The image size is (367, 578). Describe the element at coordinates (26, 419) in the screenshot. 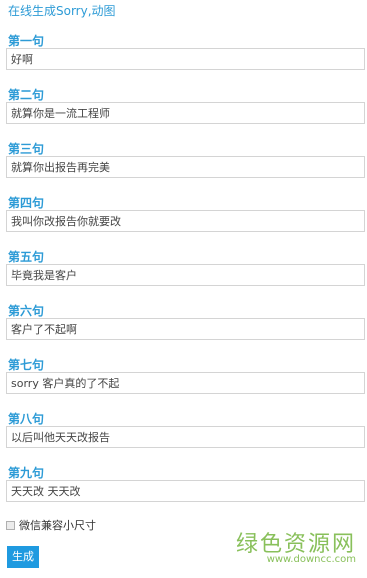

I see `sentence-label: 第八句` at that location.